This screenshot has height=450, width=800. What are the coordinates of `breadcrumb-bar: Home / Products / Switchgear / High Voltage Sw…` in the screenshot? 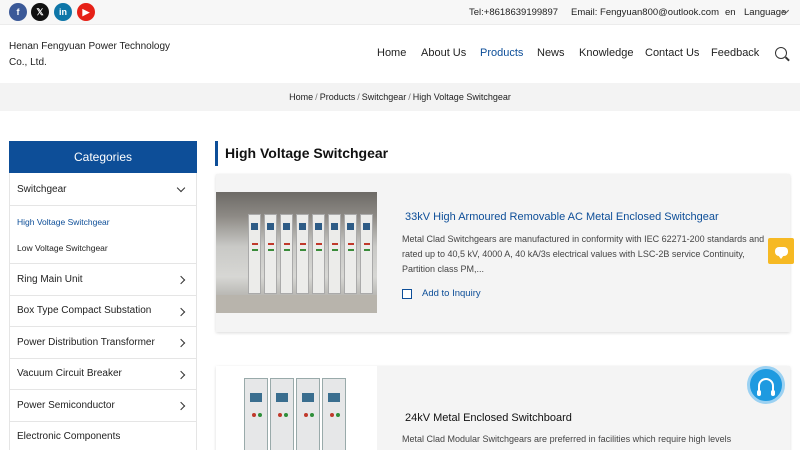 It's located at (400, 97).